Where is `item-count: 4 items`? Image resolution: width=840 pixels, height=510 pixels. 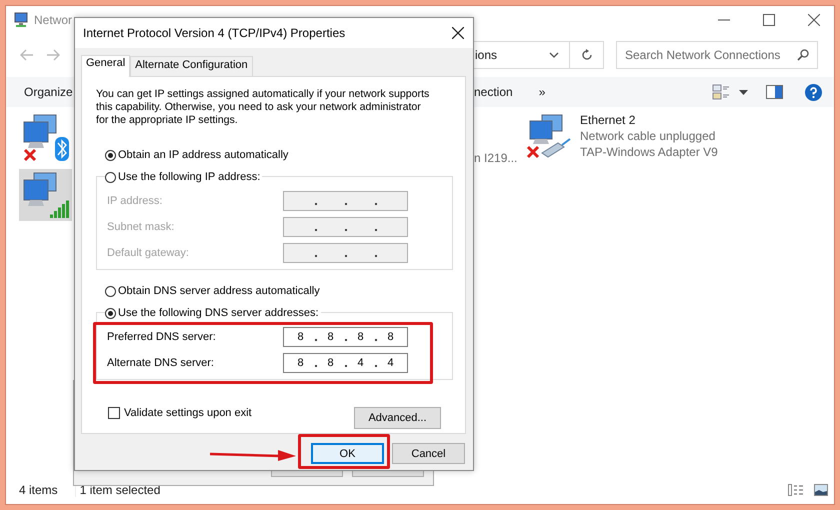
item-count: 4 items is located at coordinates (38, 490).